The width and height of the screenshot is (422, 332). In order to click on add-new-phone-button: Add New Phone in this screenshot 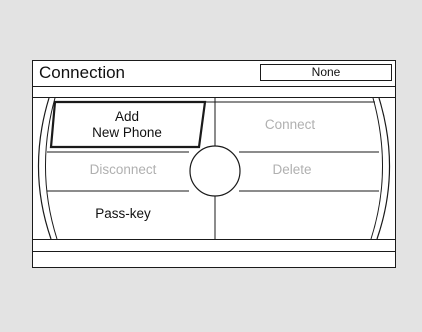, I will do `click(127, 124)`.